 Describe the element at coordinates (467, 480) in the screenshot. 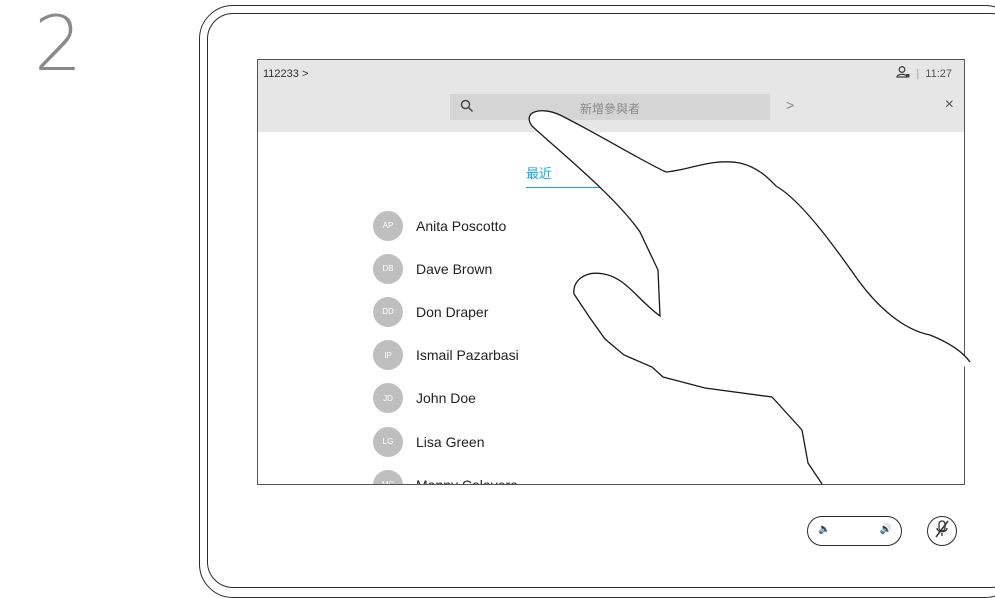

I see `contact-name: Manny Calavera` at that location.